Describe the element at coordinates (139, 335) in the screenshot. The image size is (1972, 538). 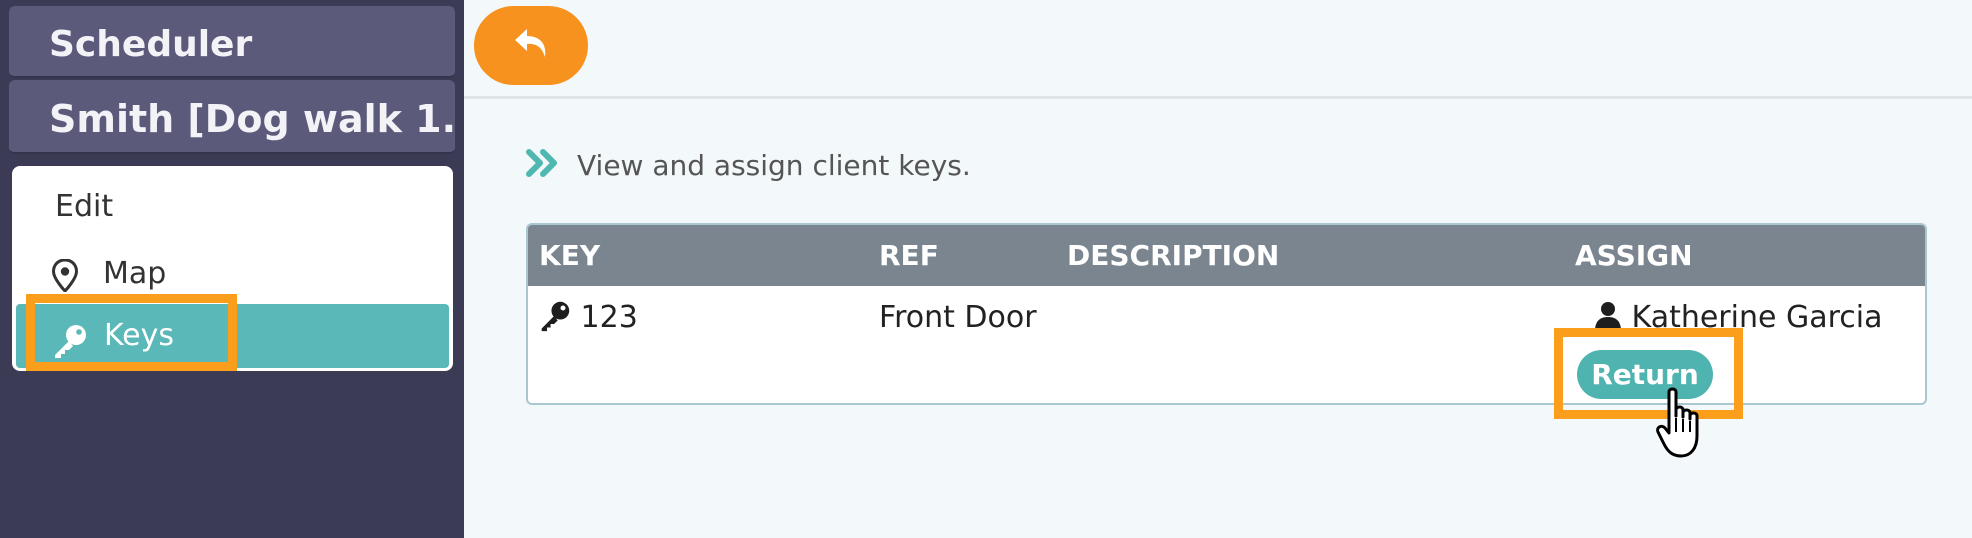
I see `sidebar-item-label: Keys` at that location.